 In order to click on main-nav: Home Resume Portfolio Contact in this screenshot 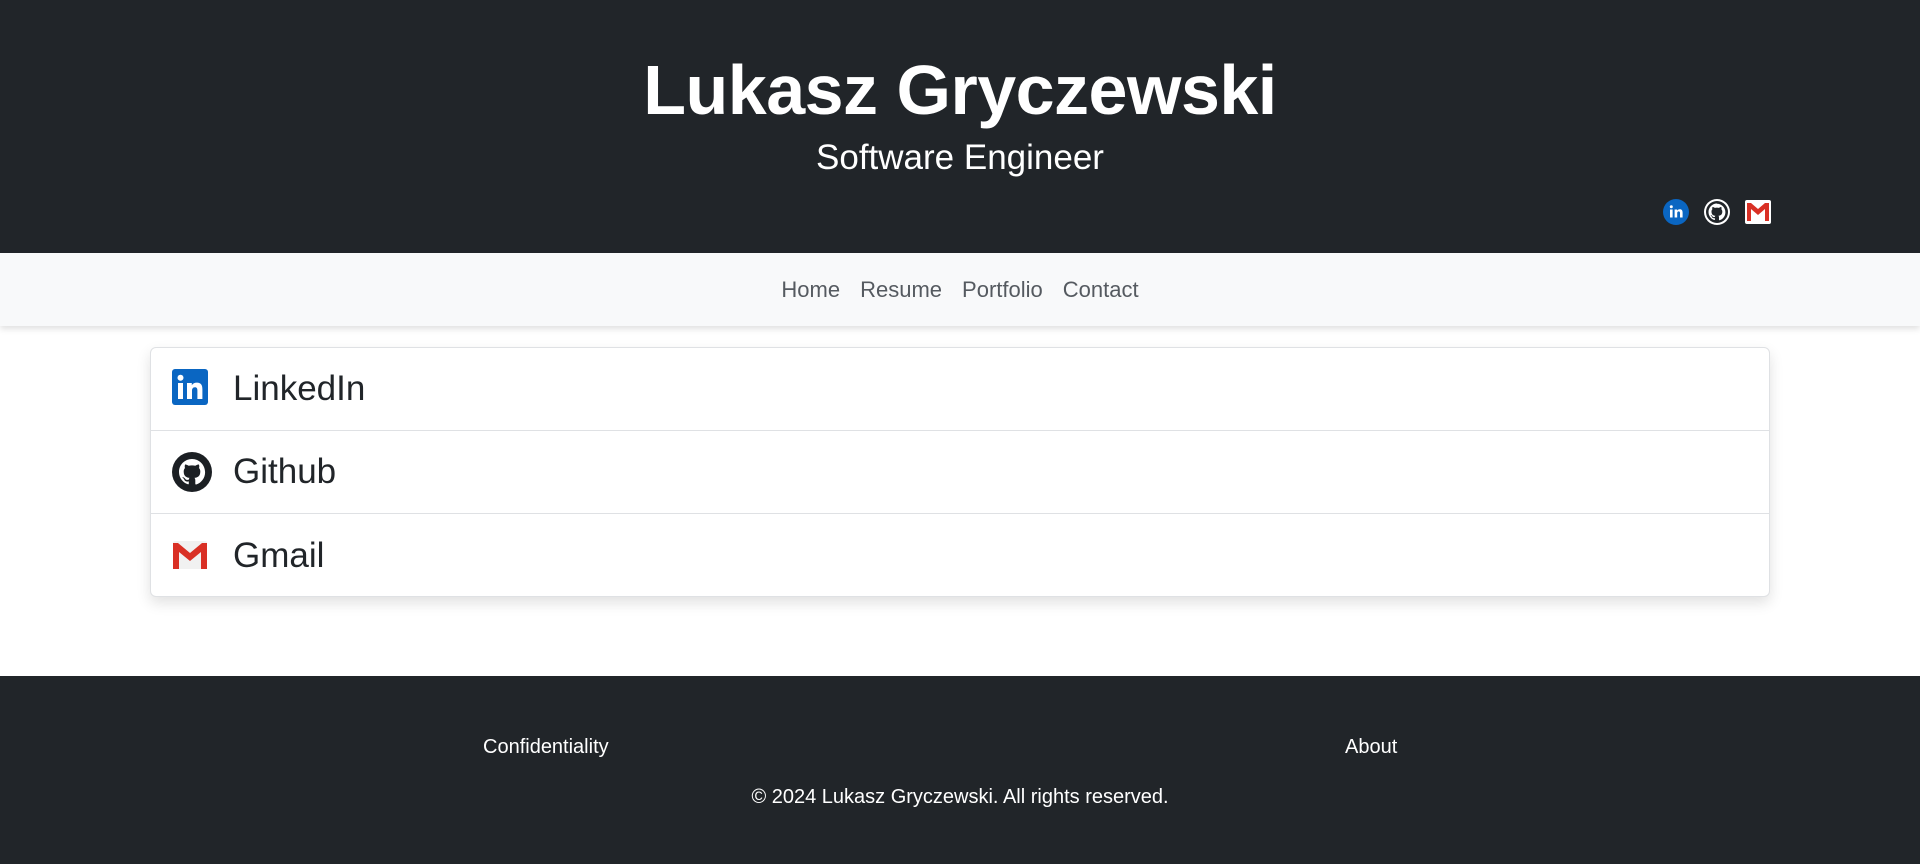, I will do `click(960, 289)`.